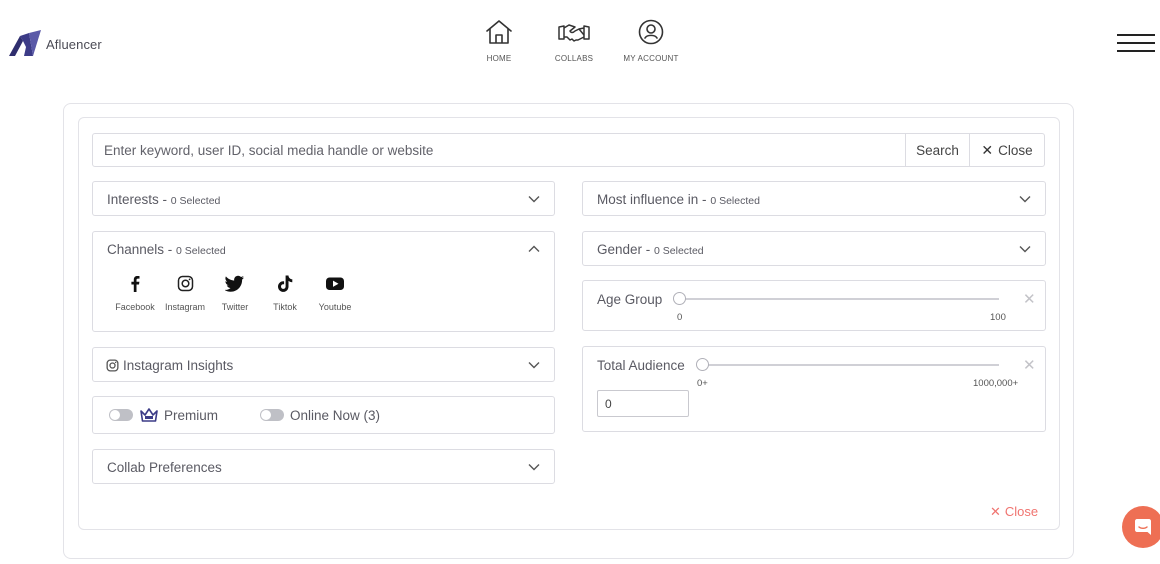 The width and height of the screenshot is (1160, 564). I want to click on age-group-clear-icon: ✕, so click(1029, 299).